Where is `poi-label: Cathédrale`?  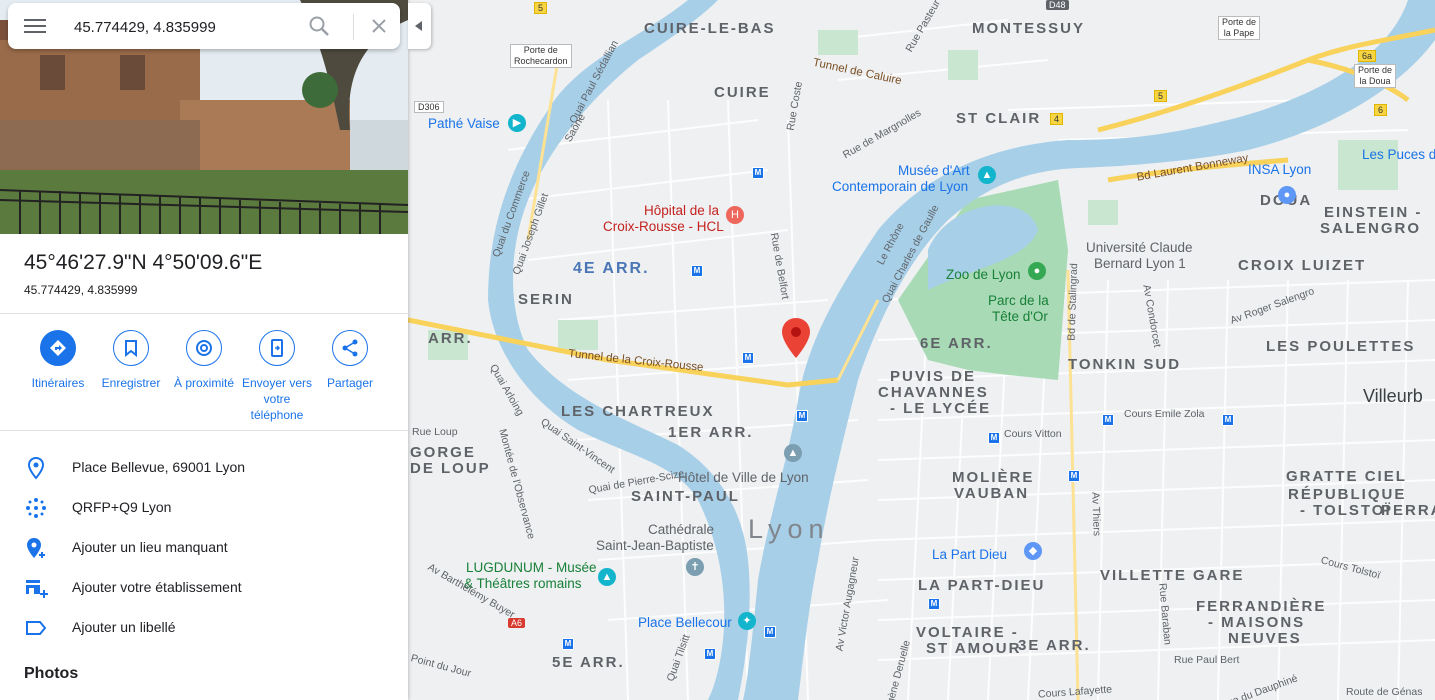 poi-label: Cathédrale is located at coordinates (681, 529).